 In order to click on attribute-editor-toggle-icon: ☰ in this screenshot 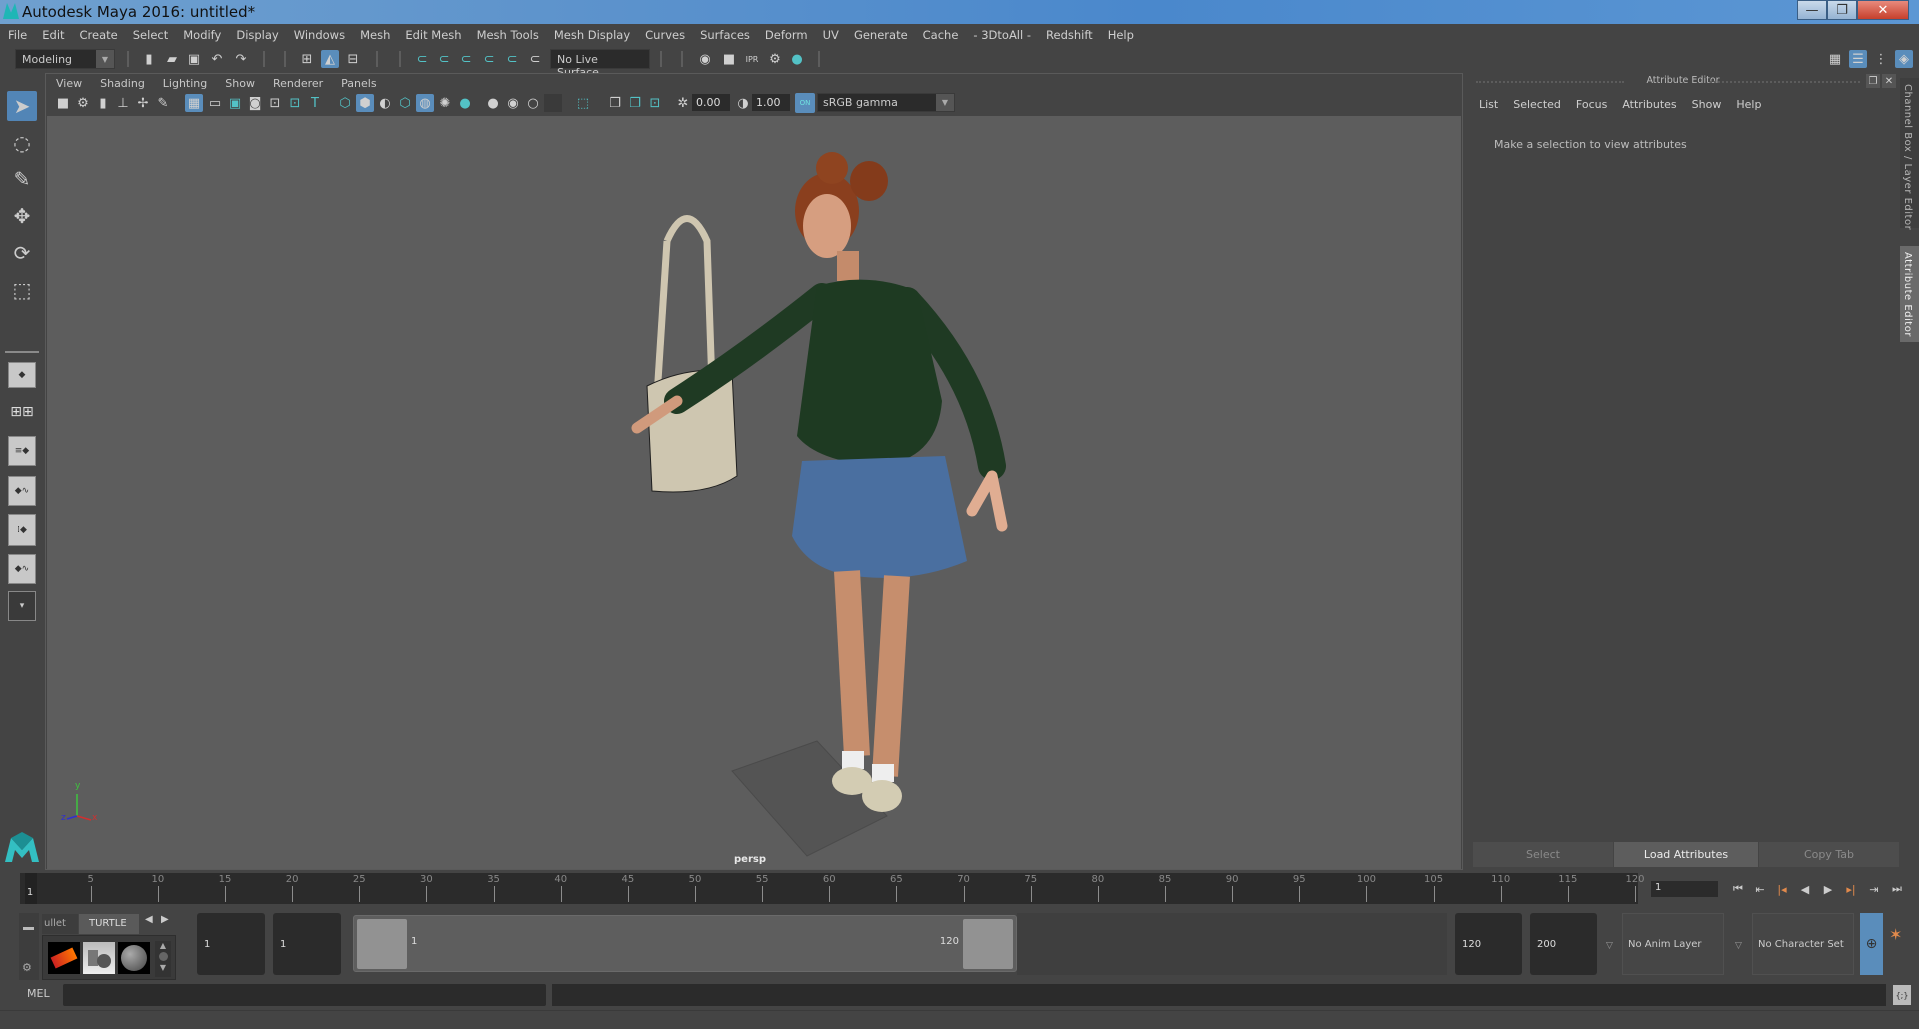, I will do `click(1858, 59)`.